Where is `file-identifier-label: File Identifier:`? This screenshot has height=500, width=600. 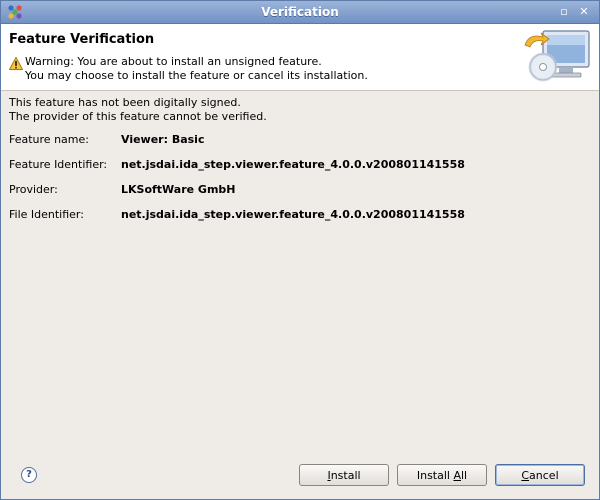 file-identifier-label: File Identifier: is located at coordinates (46, 214).